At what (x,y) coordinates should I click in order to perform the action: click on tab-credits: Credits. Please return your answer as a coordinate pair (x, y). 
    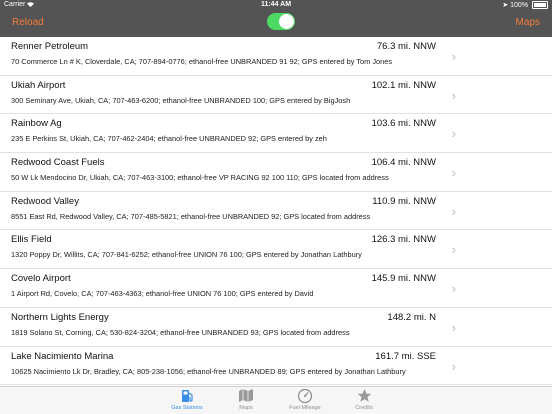
    Looking at the image, I should click on (364, 399).